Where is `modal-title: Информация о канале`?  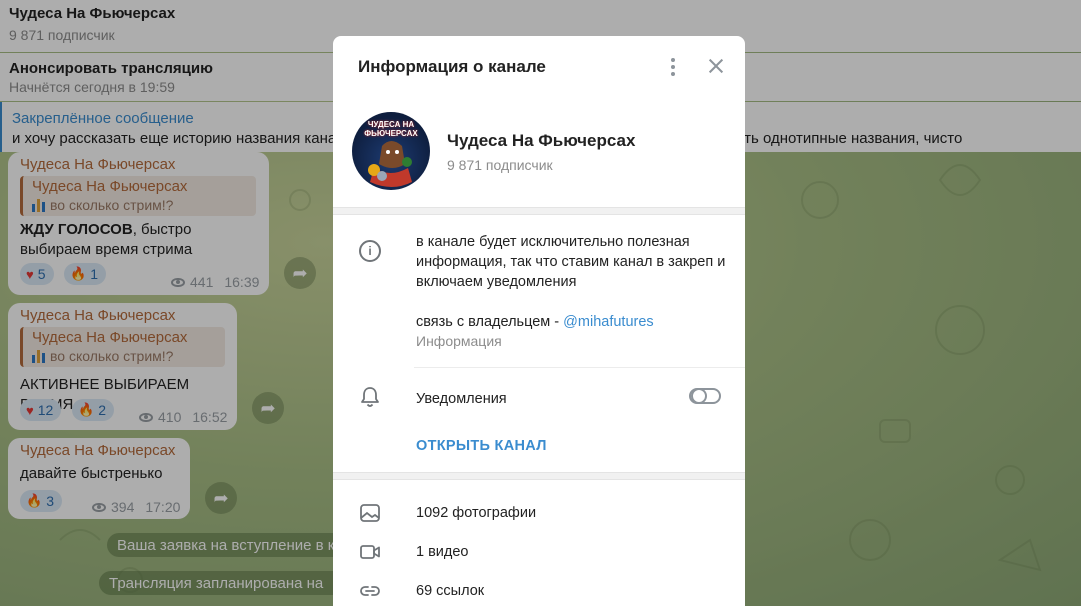 modal-title: Информация о канале is located at coordinates (452, 66).